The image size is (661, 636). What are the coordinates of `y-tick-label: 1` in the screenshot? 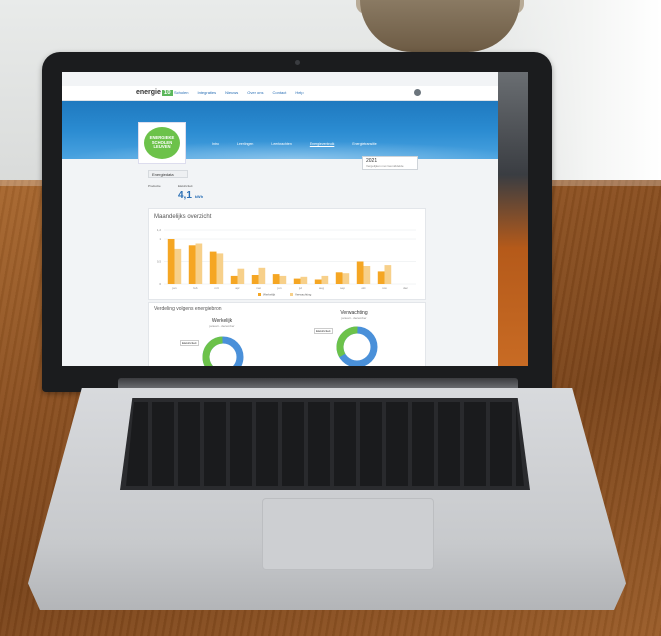 It's located at (160, 239).